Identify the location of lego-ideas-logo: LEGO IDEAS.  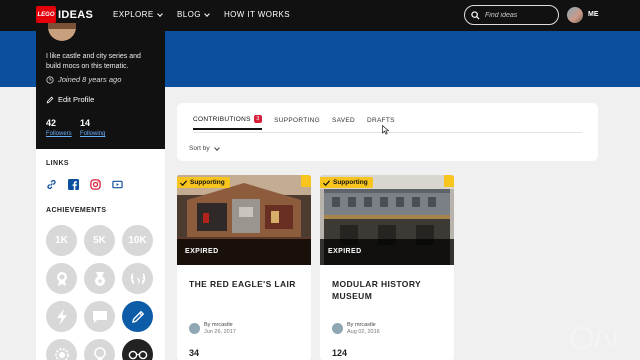
(64, 14).